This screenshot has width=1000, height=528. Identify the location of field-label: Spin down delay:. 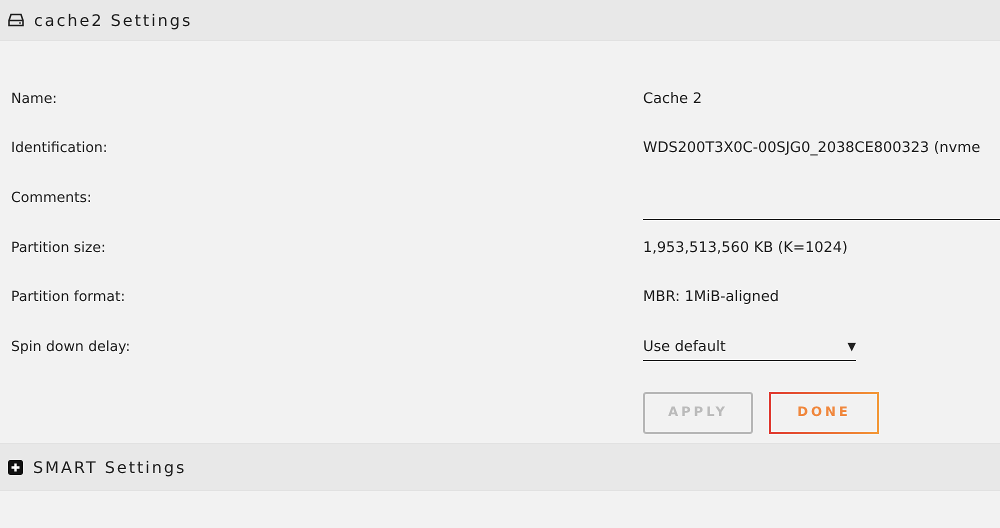
(71, 346).